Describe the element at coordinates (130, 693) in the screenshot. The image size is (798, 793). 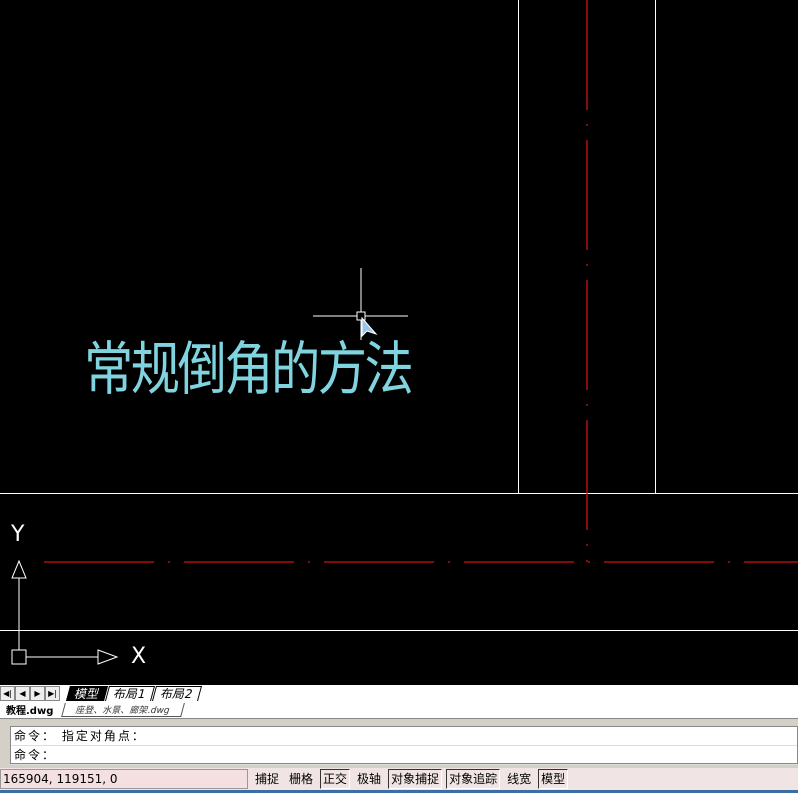
I see `tab-layout1: 布局1` at that location.